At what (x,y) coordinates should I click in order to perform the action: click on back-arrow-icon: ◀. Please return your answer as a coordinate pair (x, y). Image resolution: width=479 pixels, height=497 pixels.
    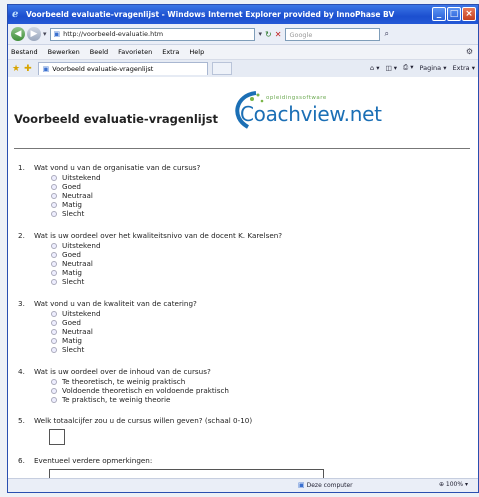
    Looking at the image, I should click on (18, 34).